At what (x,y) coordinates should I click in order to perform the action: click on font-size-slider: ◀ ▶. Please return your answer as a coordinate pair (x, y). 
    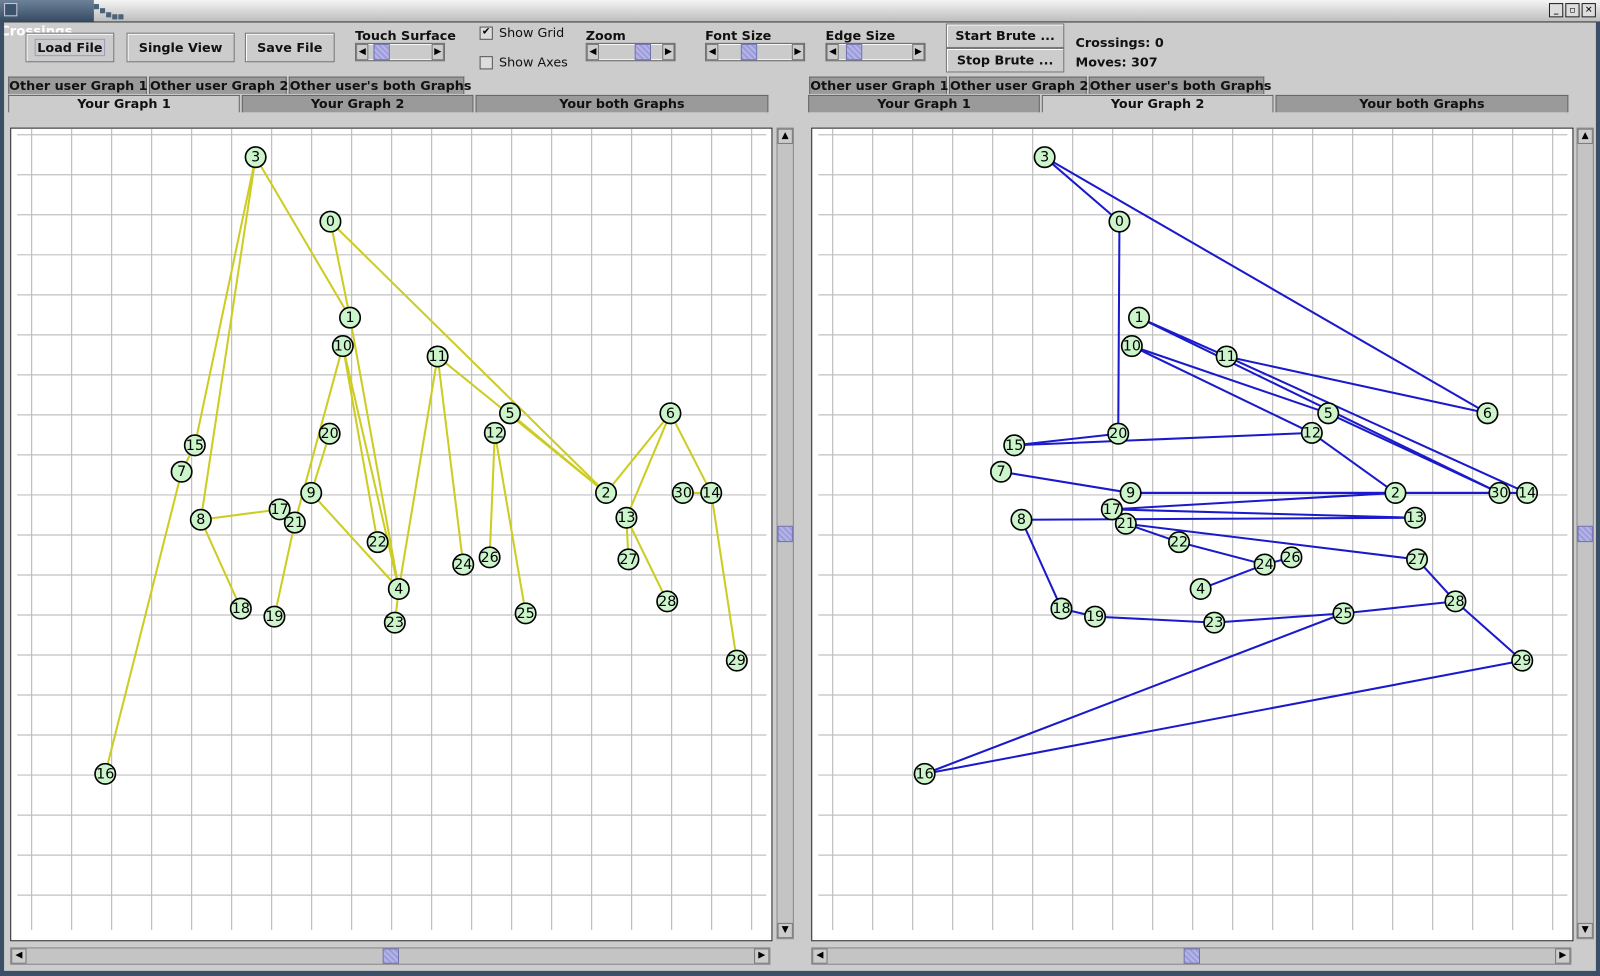
    Looking at the image, I should click on (755, 52).